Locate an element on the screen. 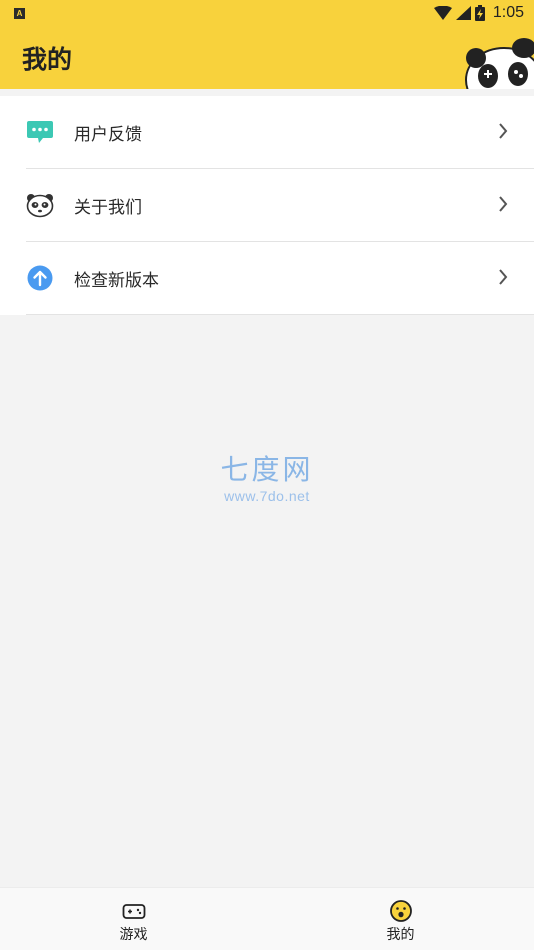 This screenshot has height=950, width=534. page-title: 我的 is located at coordinates (47, 59).